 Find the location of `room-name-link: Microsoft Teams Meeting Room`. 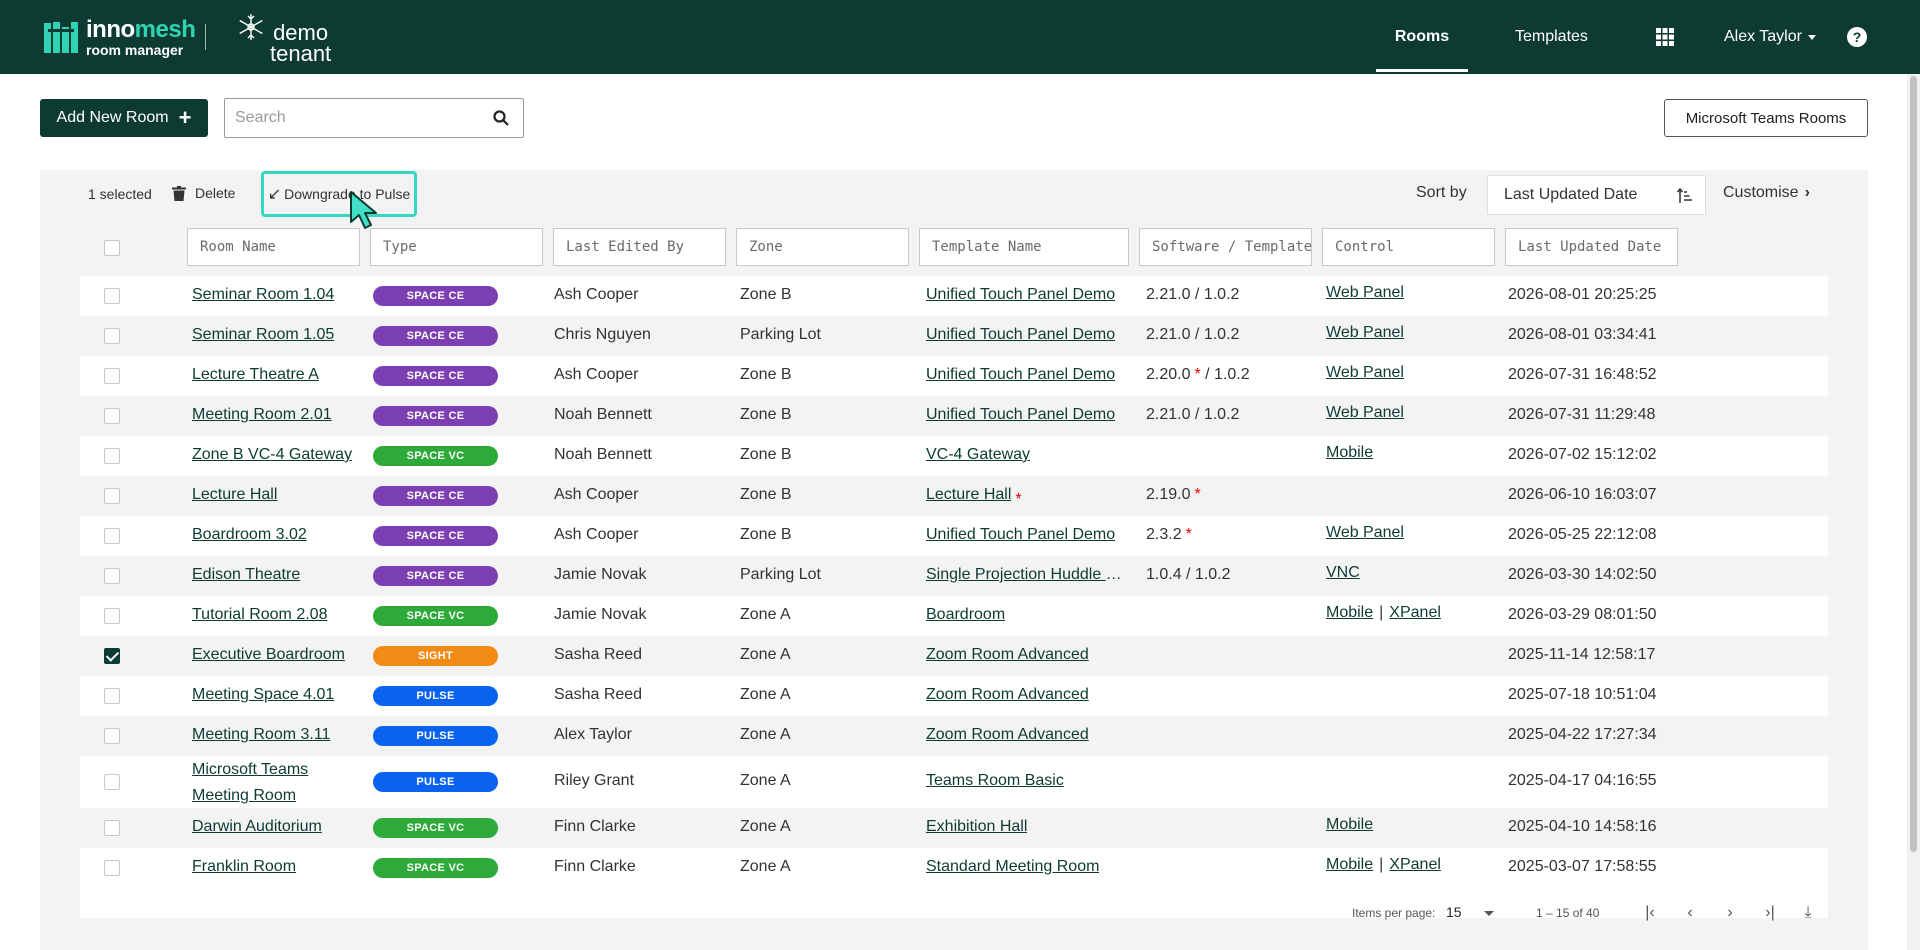

room-name-link: Microsoft Teams Meeting Room is located at coordinates (257, 783).